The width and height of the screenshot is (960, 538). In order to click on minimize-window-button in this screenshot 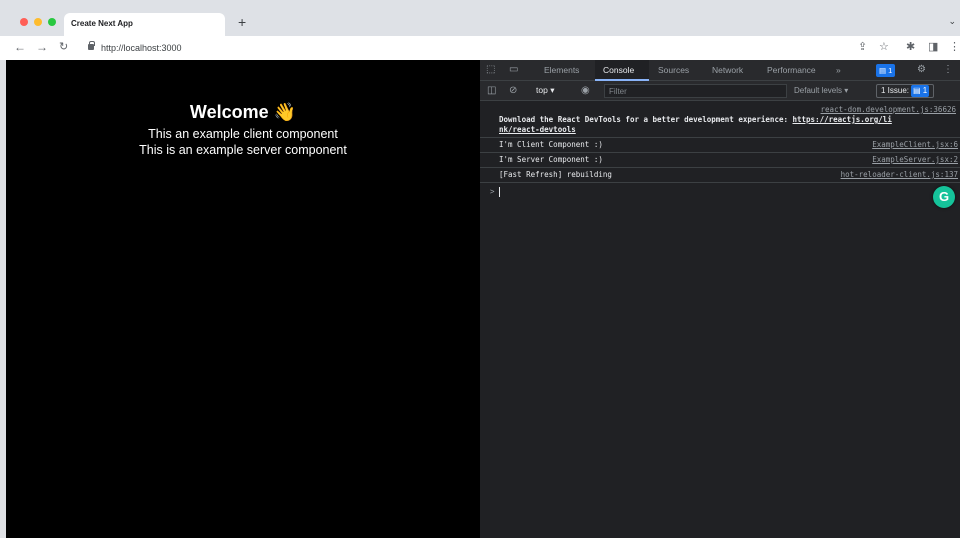, I will do `click(38, 22)`.